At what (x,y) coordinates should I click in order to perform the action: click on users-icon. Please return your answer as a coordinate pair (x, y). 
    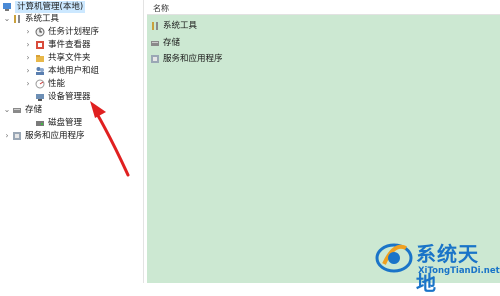
    Looking at the image, I should click on (40, 71).